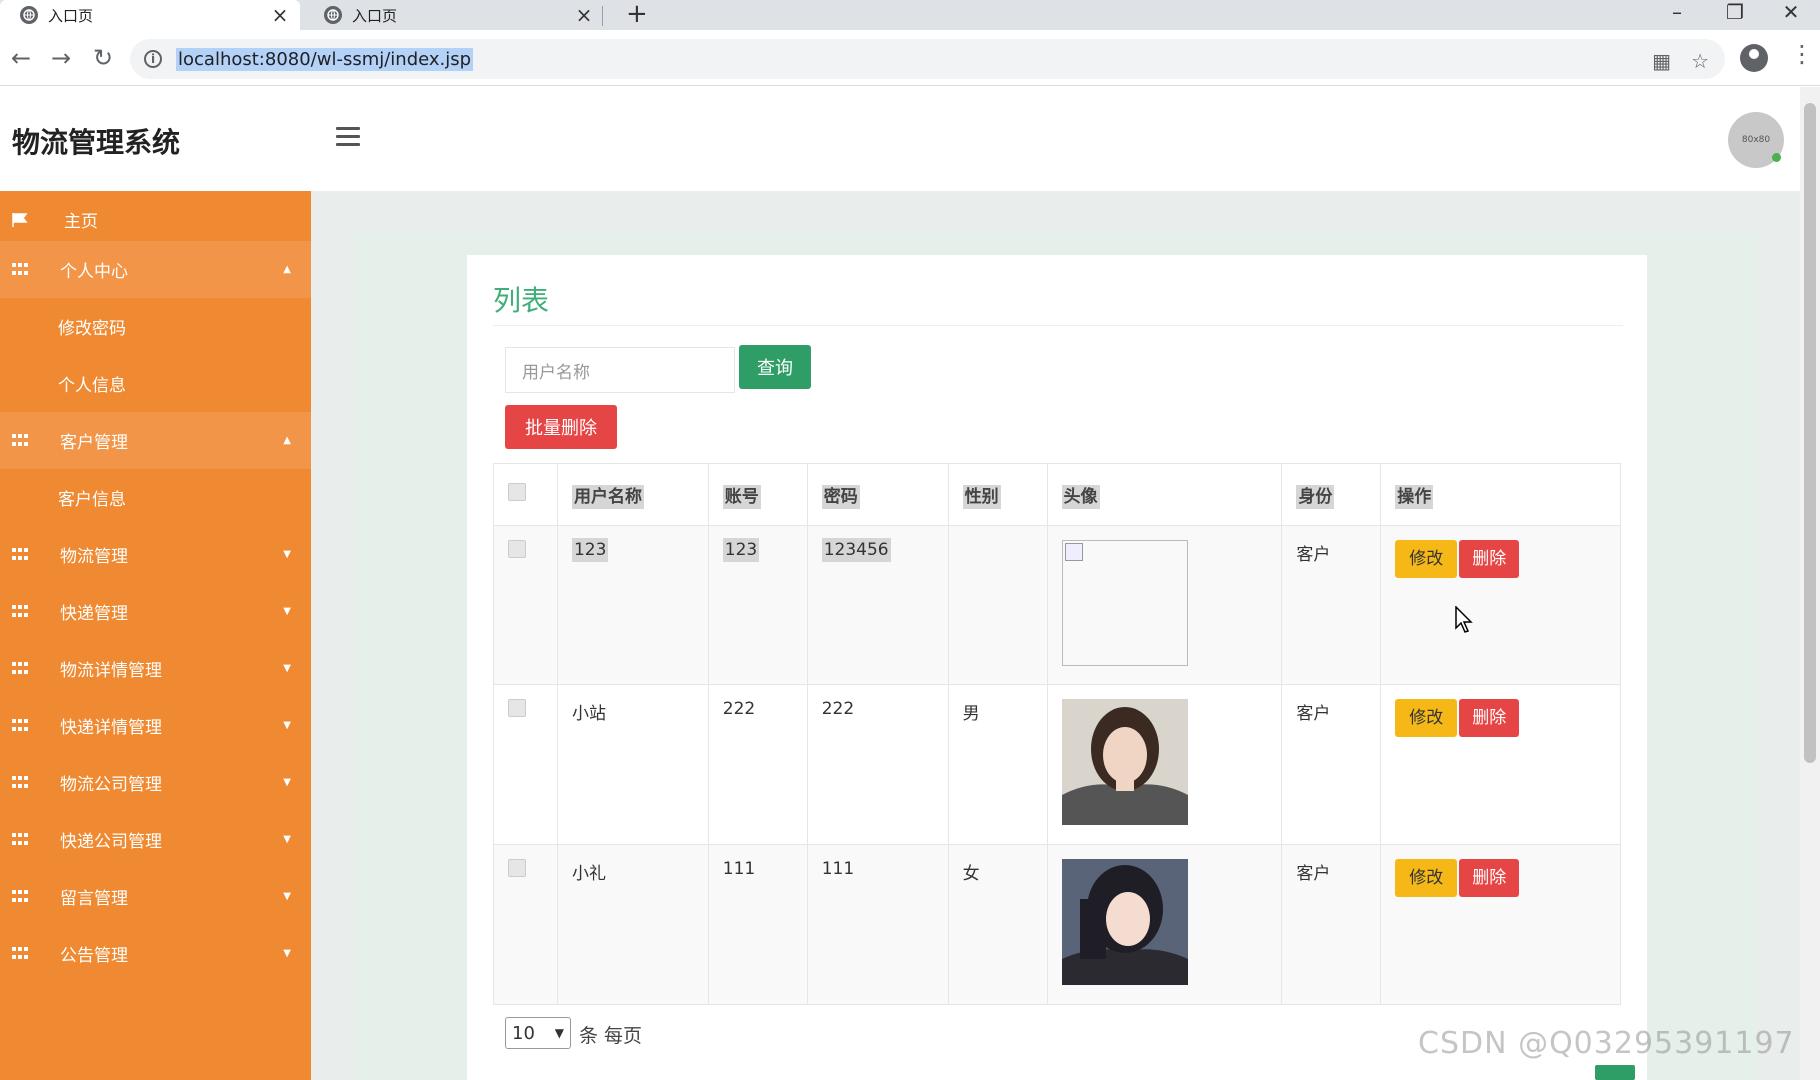 Image resolution: width=1820 pixels, height=1080 pixels. Describe the element at coordinates (1058, 325) in the screenshot. I see `title-divider` at that location.